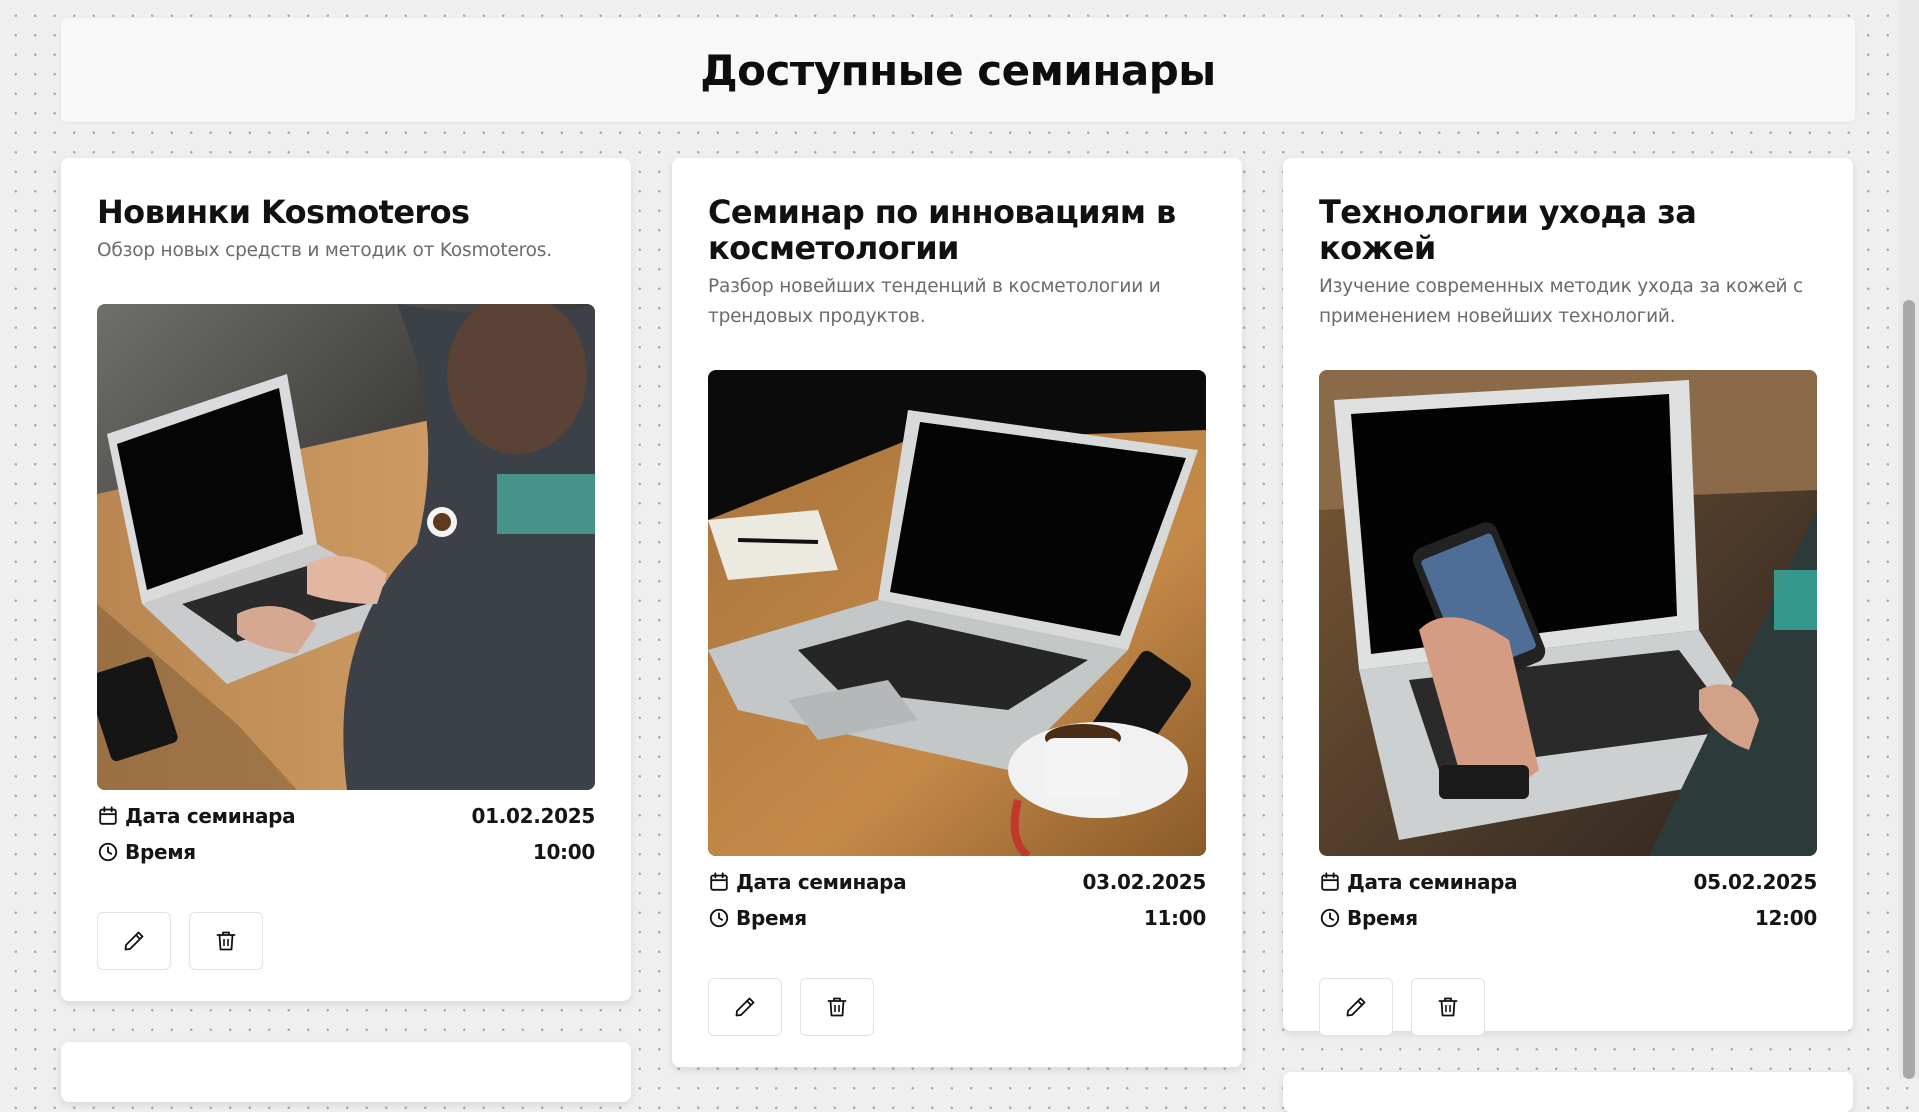 The image size is (1919, 1112). I want to click on seminar-title: Новинки Kosmoteros, so click(283, 212).